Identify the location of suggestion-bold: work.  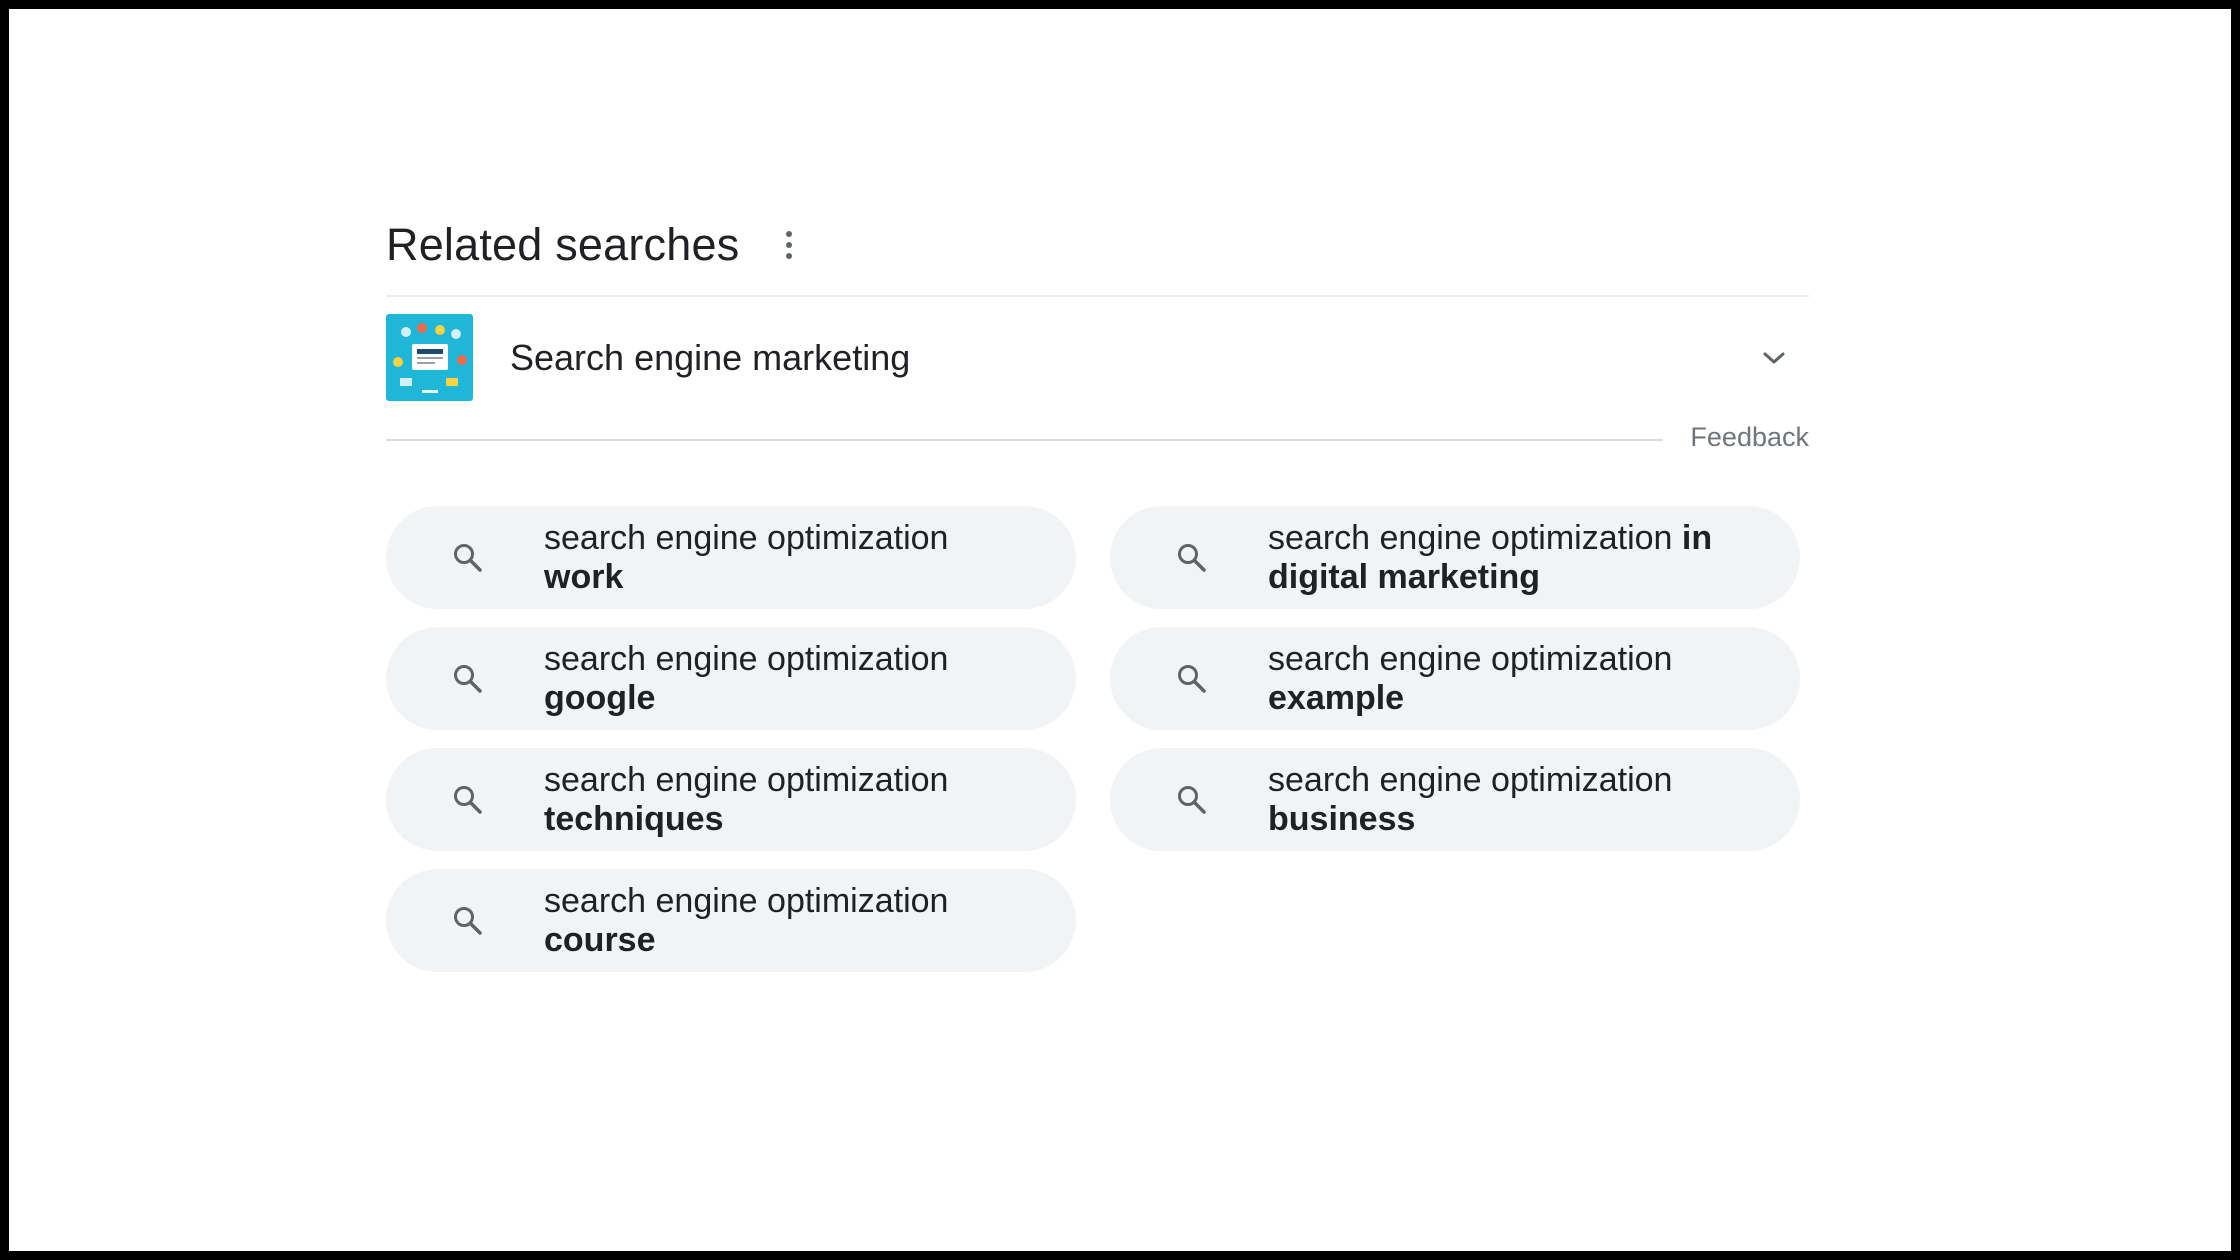
(584, 576).